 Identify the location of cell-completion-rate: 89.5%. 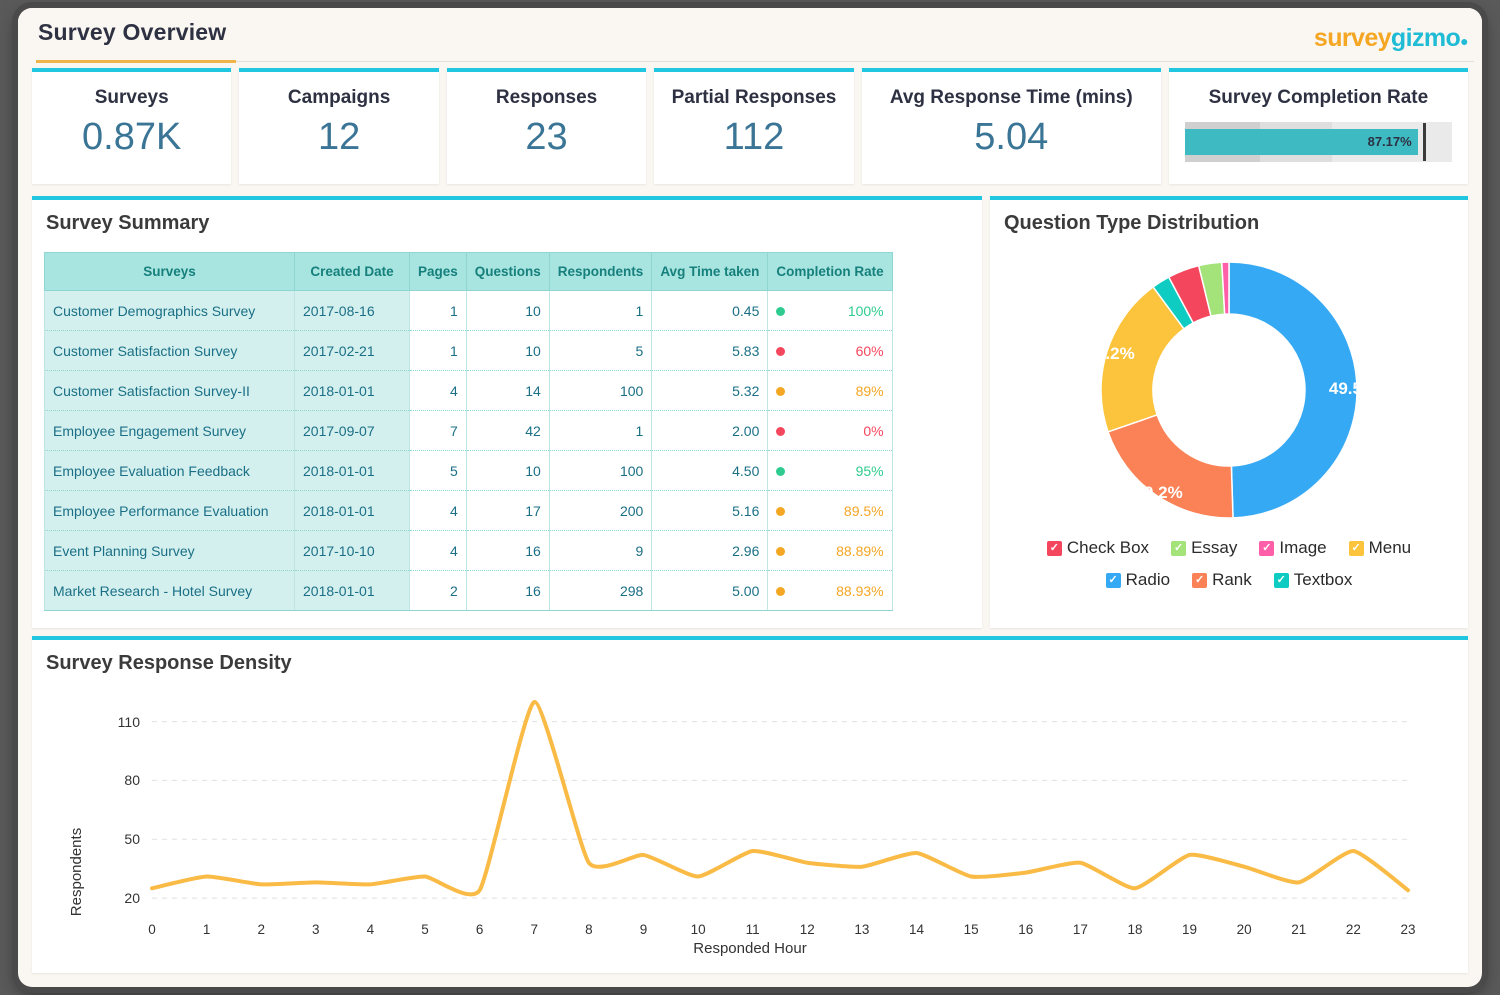
(830, 510).